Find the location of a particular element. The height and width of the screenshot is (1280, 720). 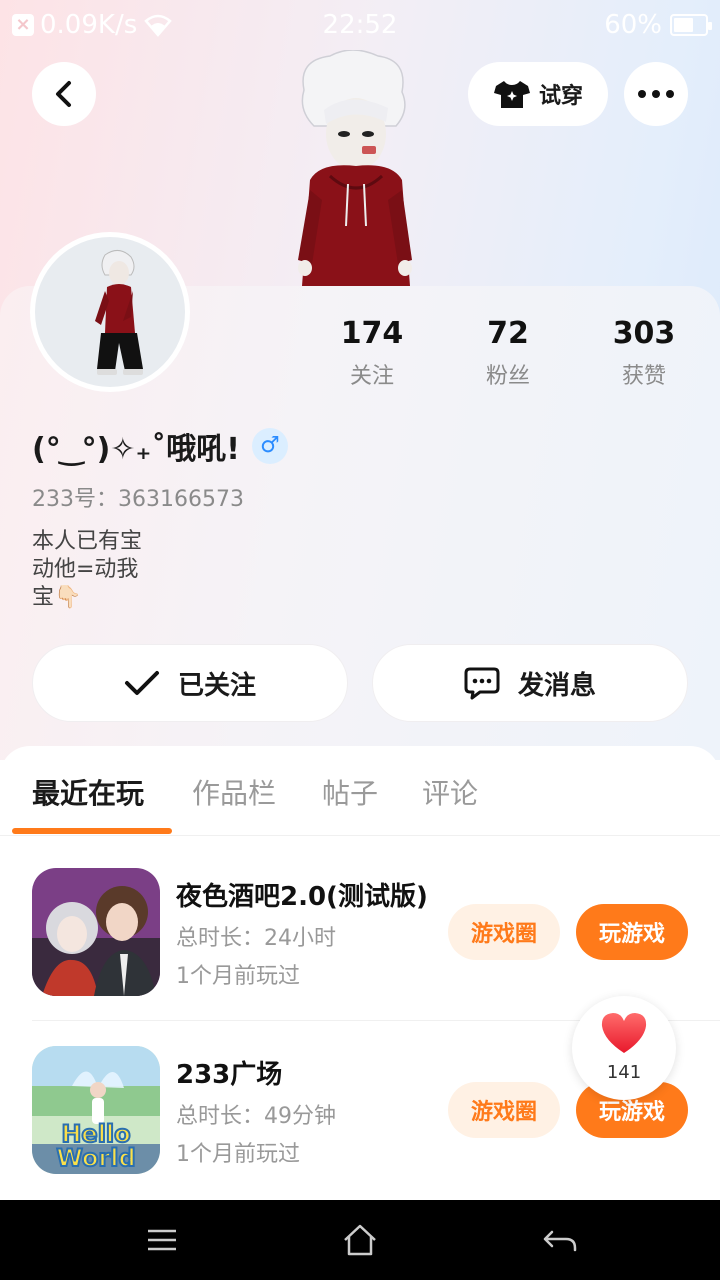

home-icon is located at coordinates (360, 1240).